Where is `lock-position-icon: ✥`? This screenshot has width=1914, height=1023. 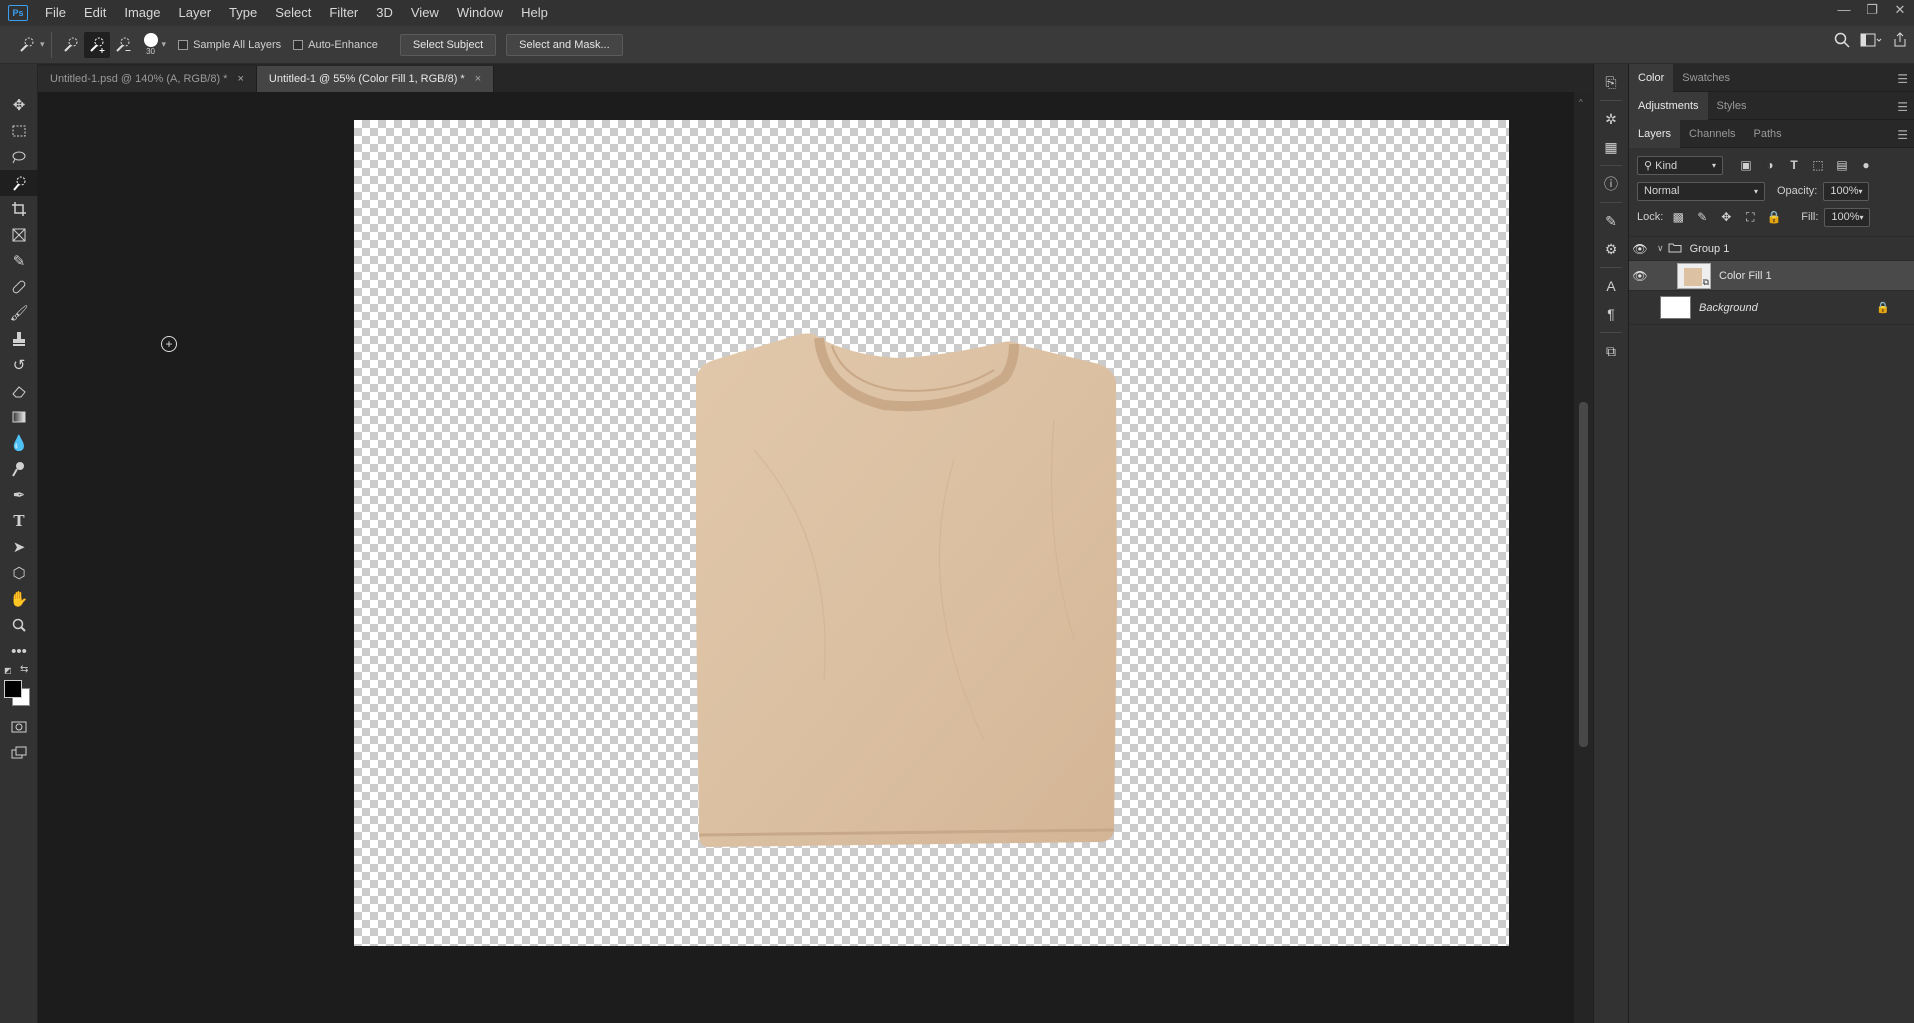 lock-position-icon: ✥ is located at coordinates (1726, 217).